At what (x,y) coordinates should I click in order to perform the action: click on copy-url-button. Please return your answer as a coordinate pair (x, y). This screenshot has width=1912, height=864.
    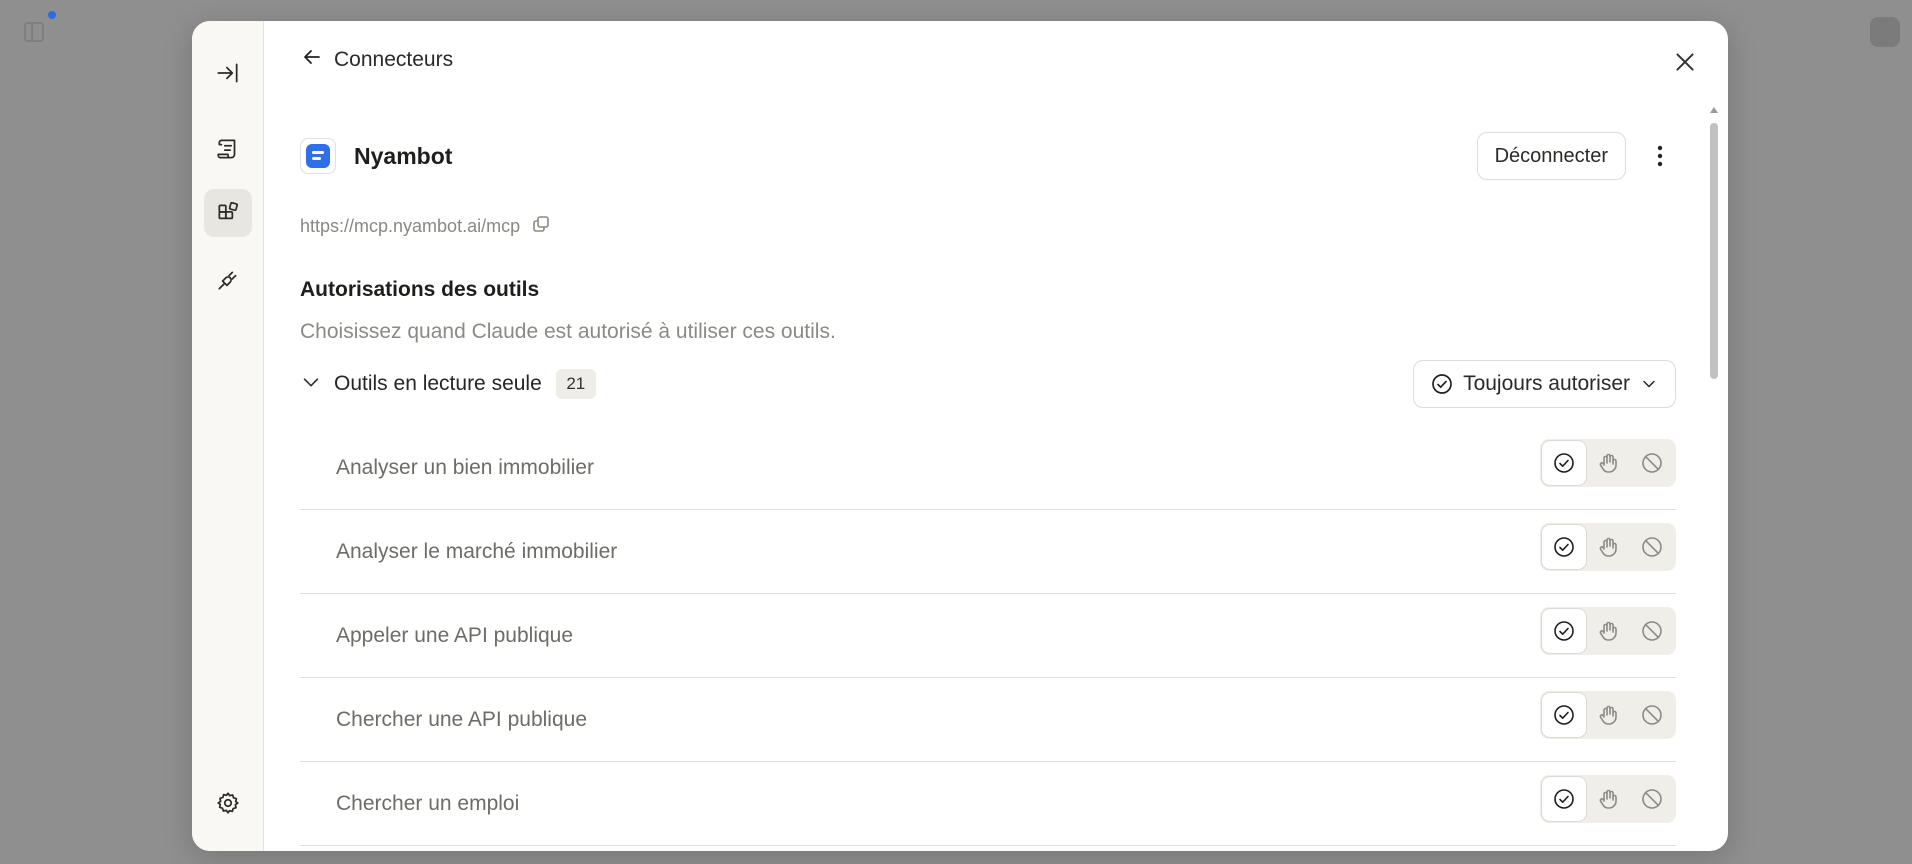
    Looking at the image, I should click on (541, 226).